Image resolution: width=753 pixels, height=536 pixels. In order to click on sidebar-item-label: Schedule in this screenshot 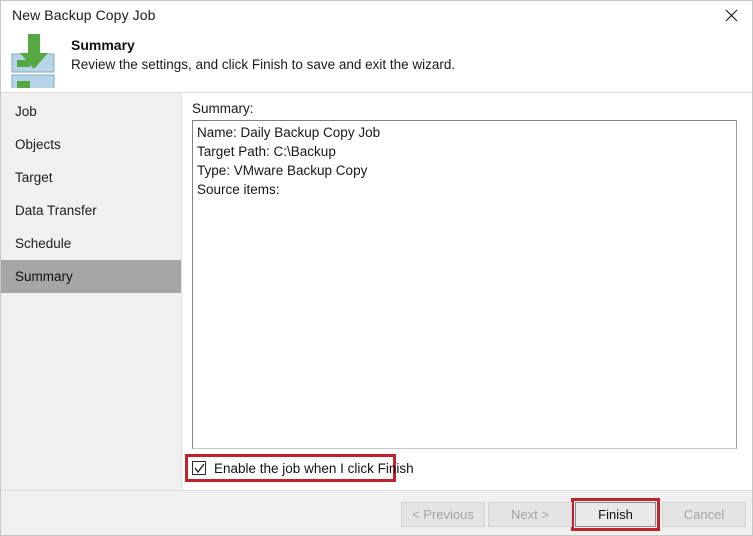, I will do `click(43, 243)`.